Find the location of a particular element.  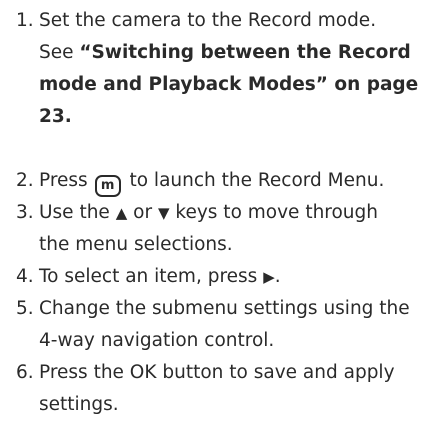

reference-link-text: “Switching between the Record is located at coordinates (245, 52).